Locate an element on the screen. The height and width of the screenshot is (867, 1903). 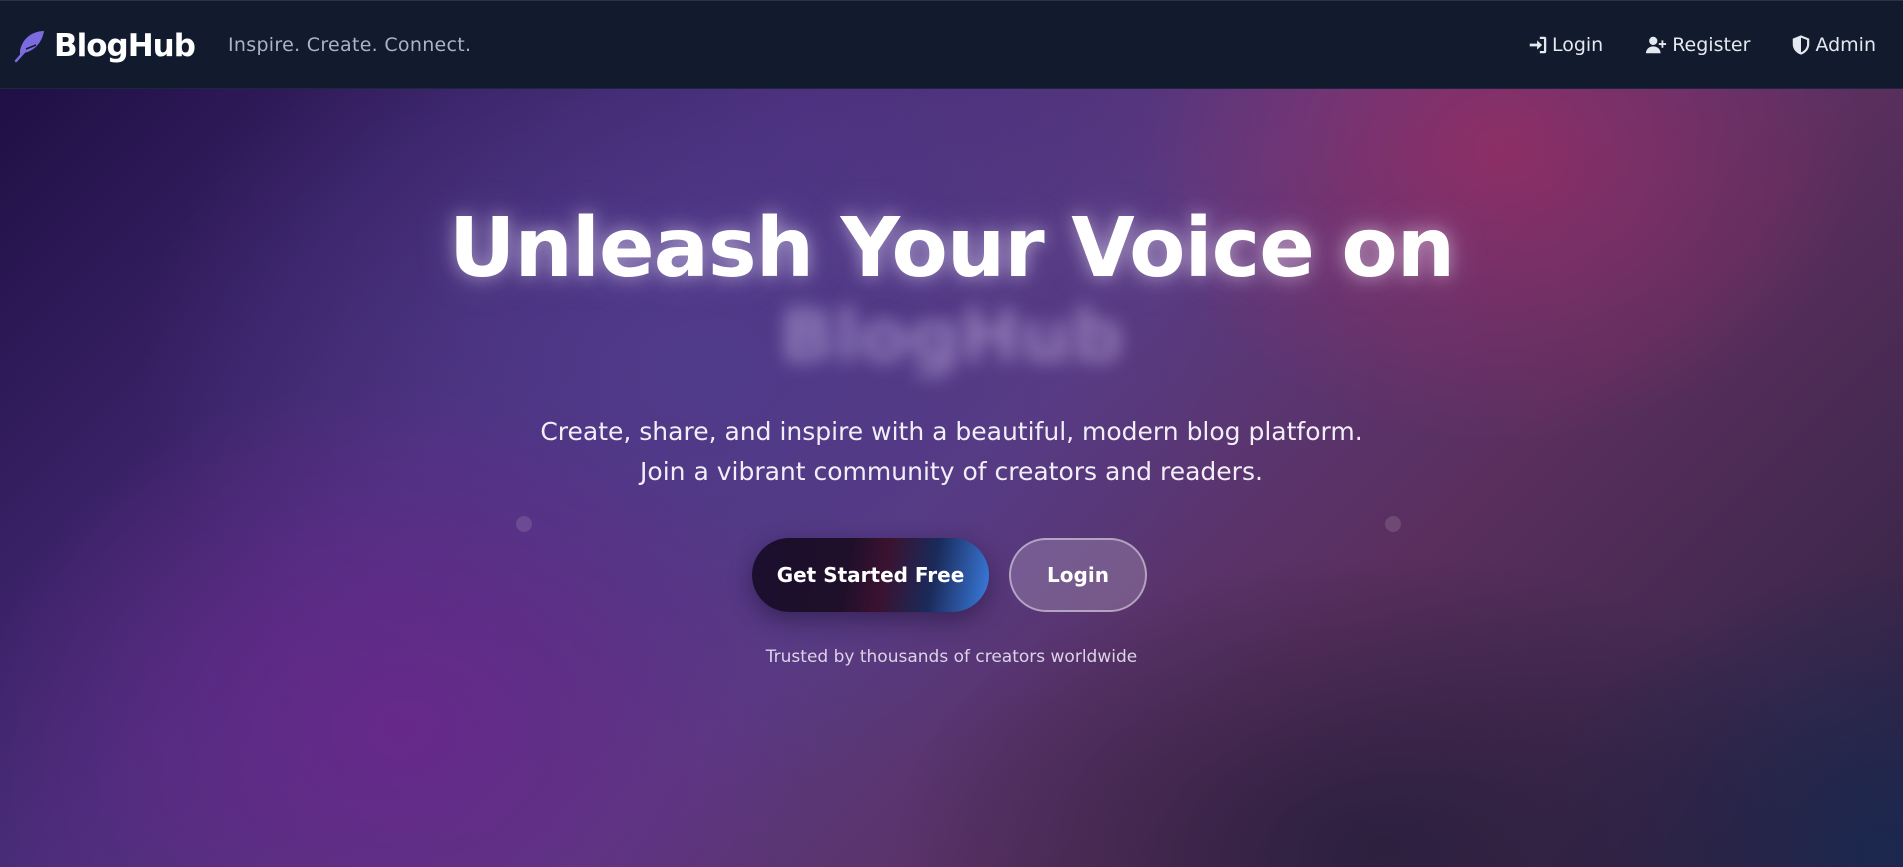
nav-links: Login Register Admin is located at coordinates (1715, 45).